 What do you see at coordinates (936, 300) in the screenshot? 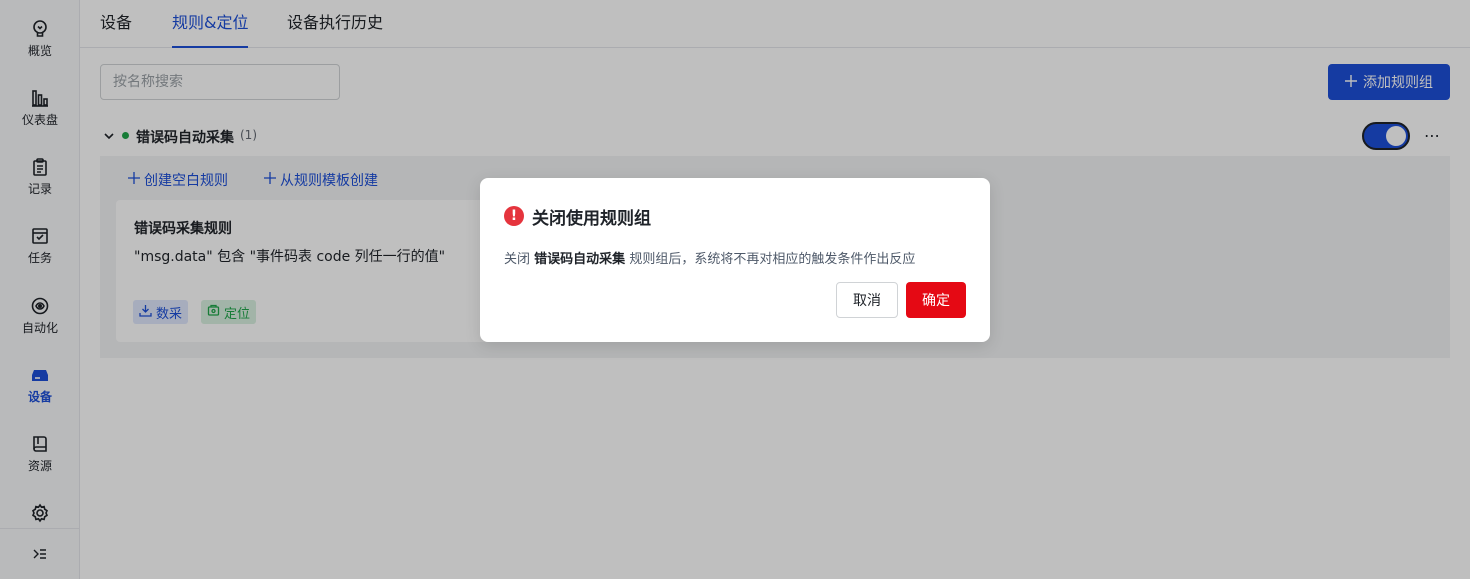
I see `confirm-button: 确定` at bounding box center [936, 300].